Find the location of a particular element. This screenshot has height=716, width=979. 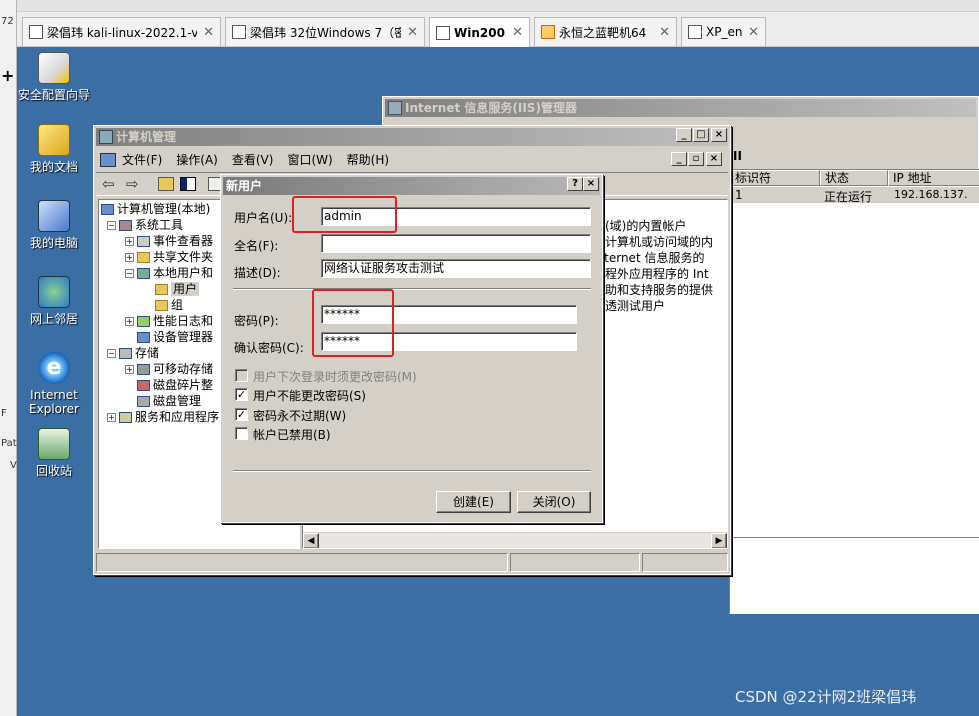

tree-label: 组 is located at coordinates (177, 305).